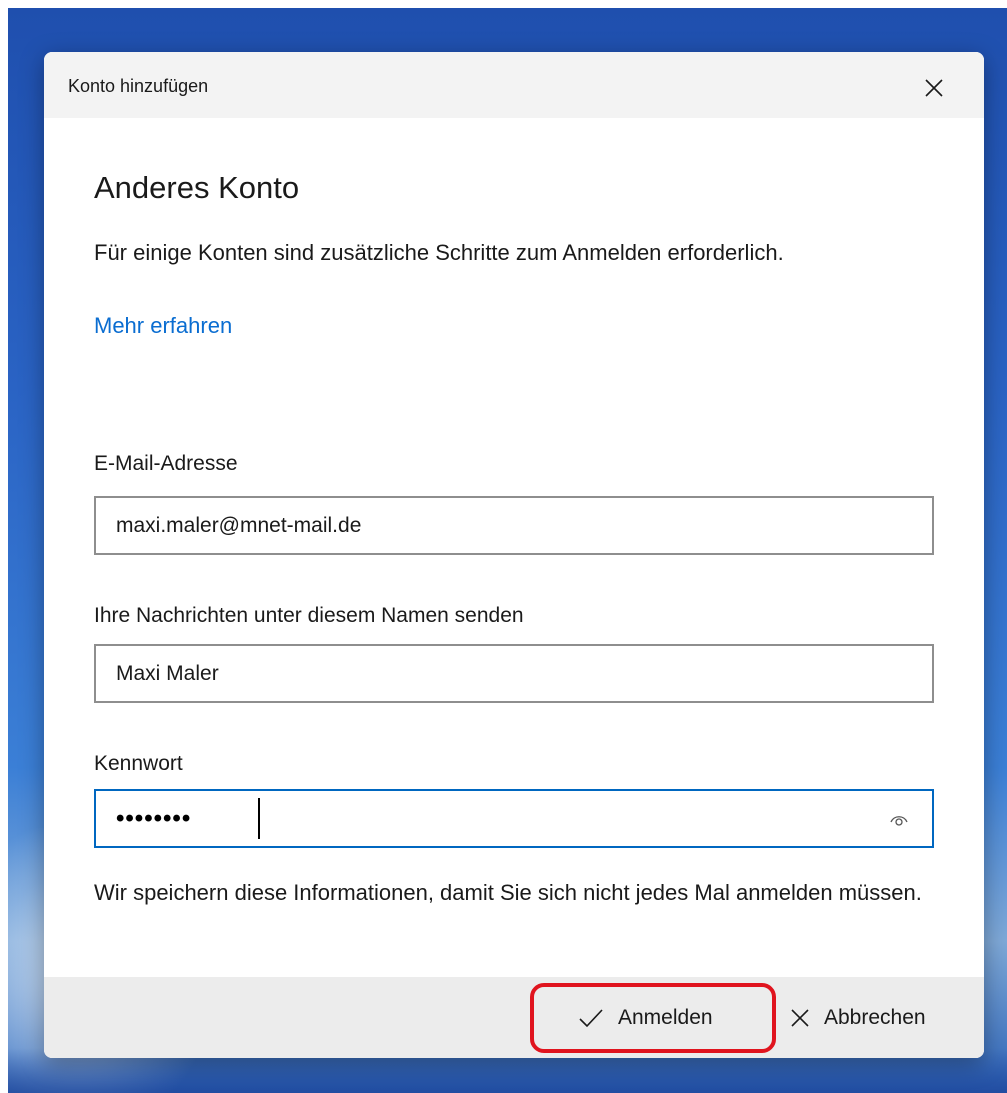 This screenshot has height=1093, width=1007. I want to click on close-button, so click(934, 88).